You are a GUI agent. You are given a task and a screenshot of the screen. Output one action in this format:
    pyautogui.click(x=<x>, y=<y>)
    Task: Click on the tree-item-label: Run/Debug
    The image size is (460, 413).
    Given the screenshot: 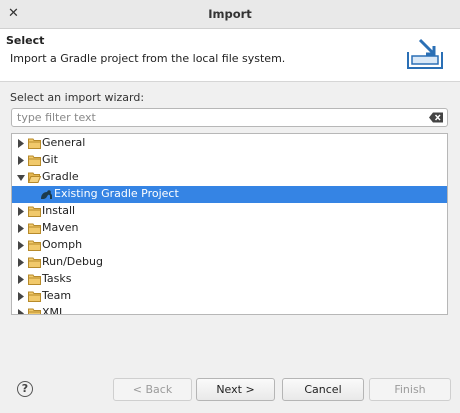 What is the action you would take?
    pyautogui.click(x=72, y=261)
    